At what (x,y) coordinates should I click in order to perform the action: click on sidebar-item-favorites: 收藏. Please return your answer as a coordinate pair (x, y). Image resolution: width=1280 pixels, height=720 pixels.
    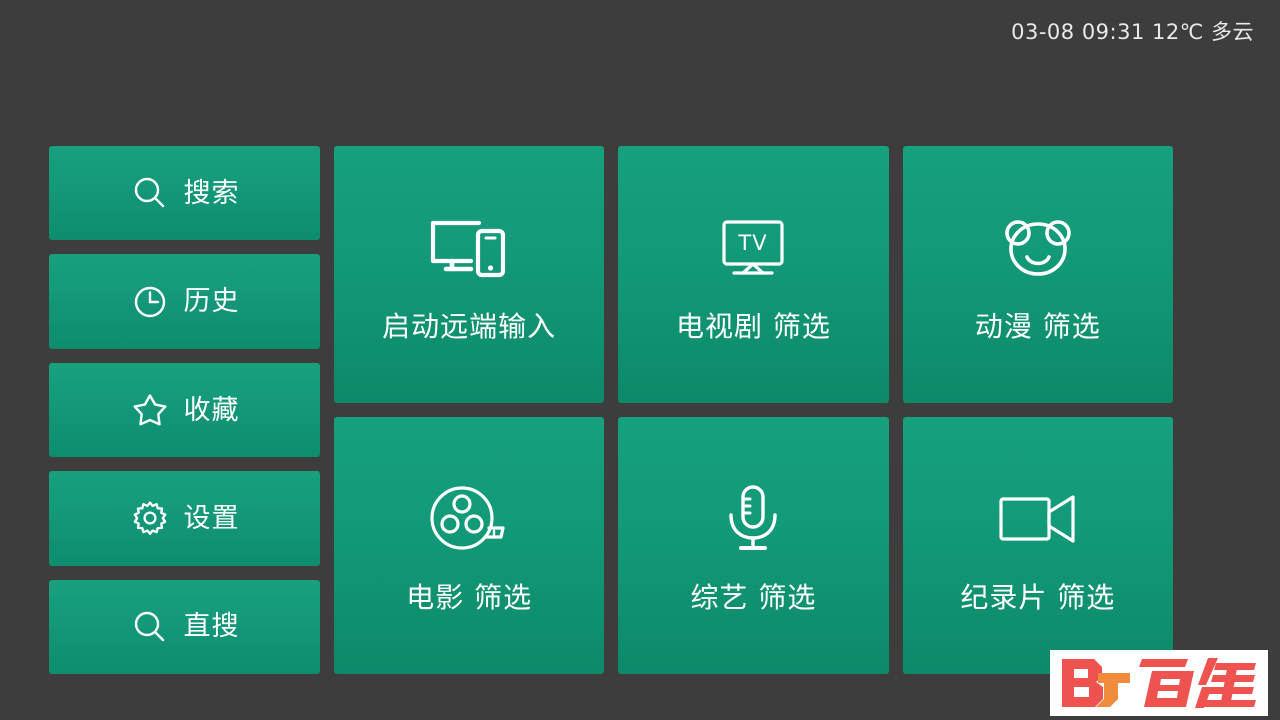
    Looking at the image, I should click on (184, 410).